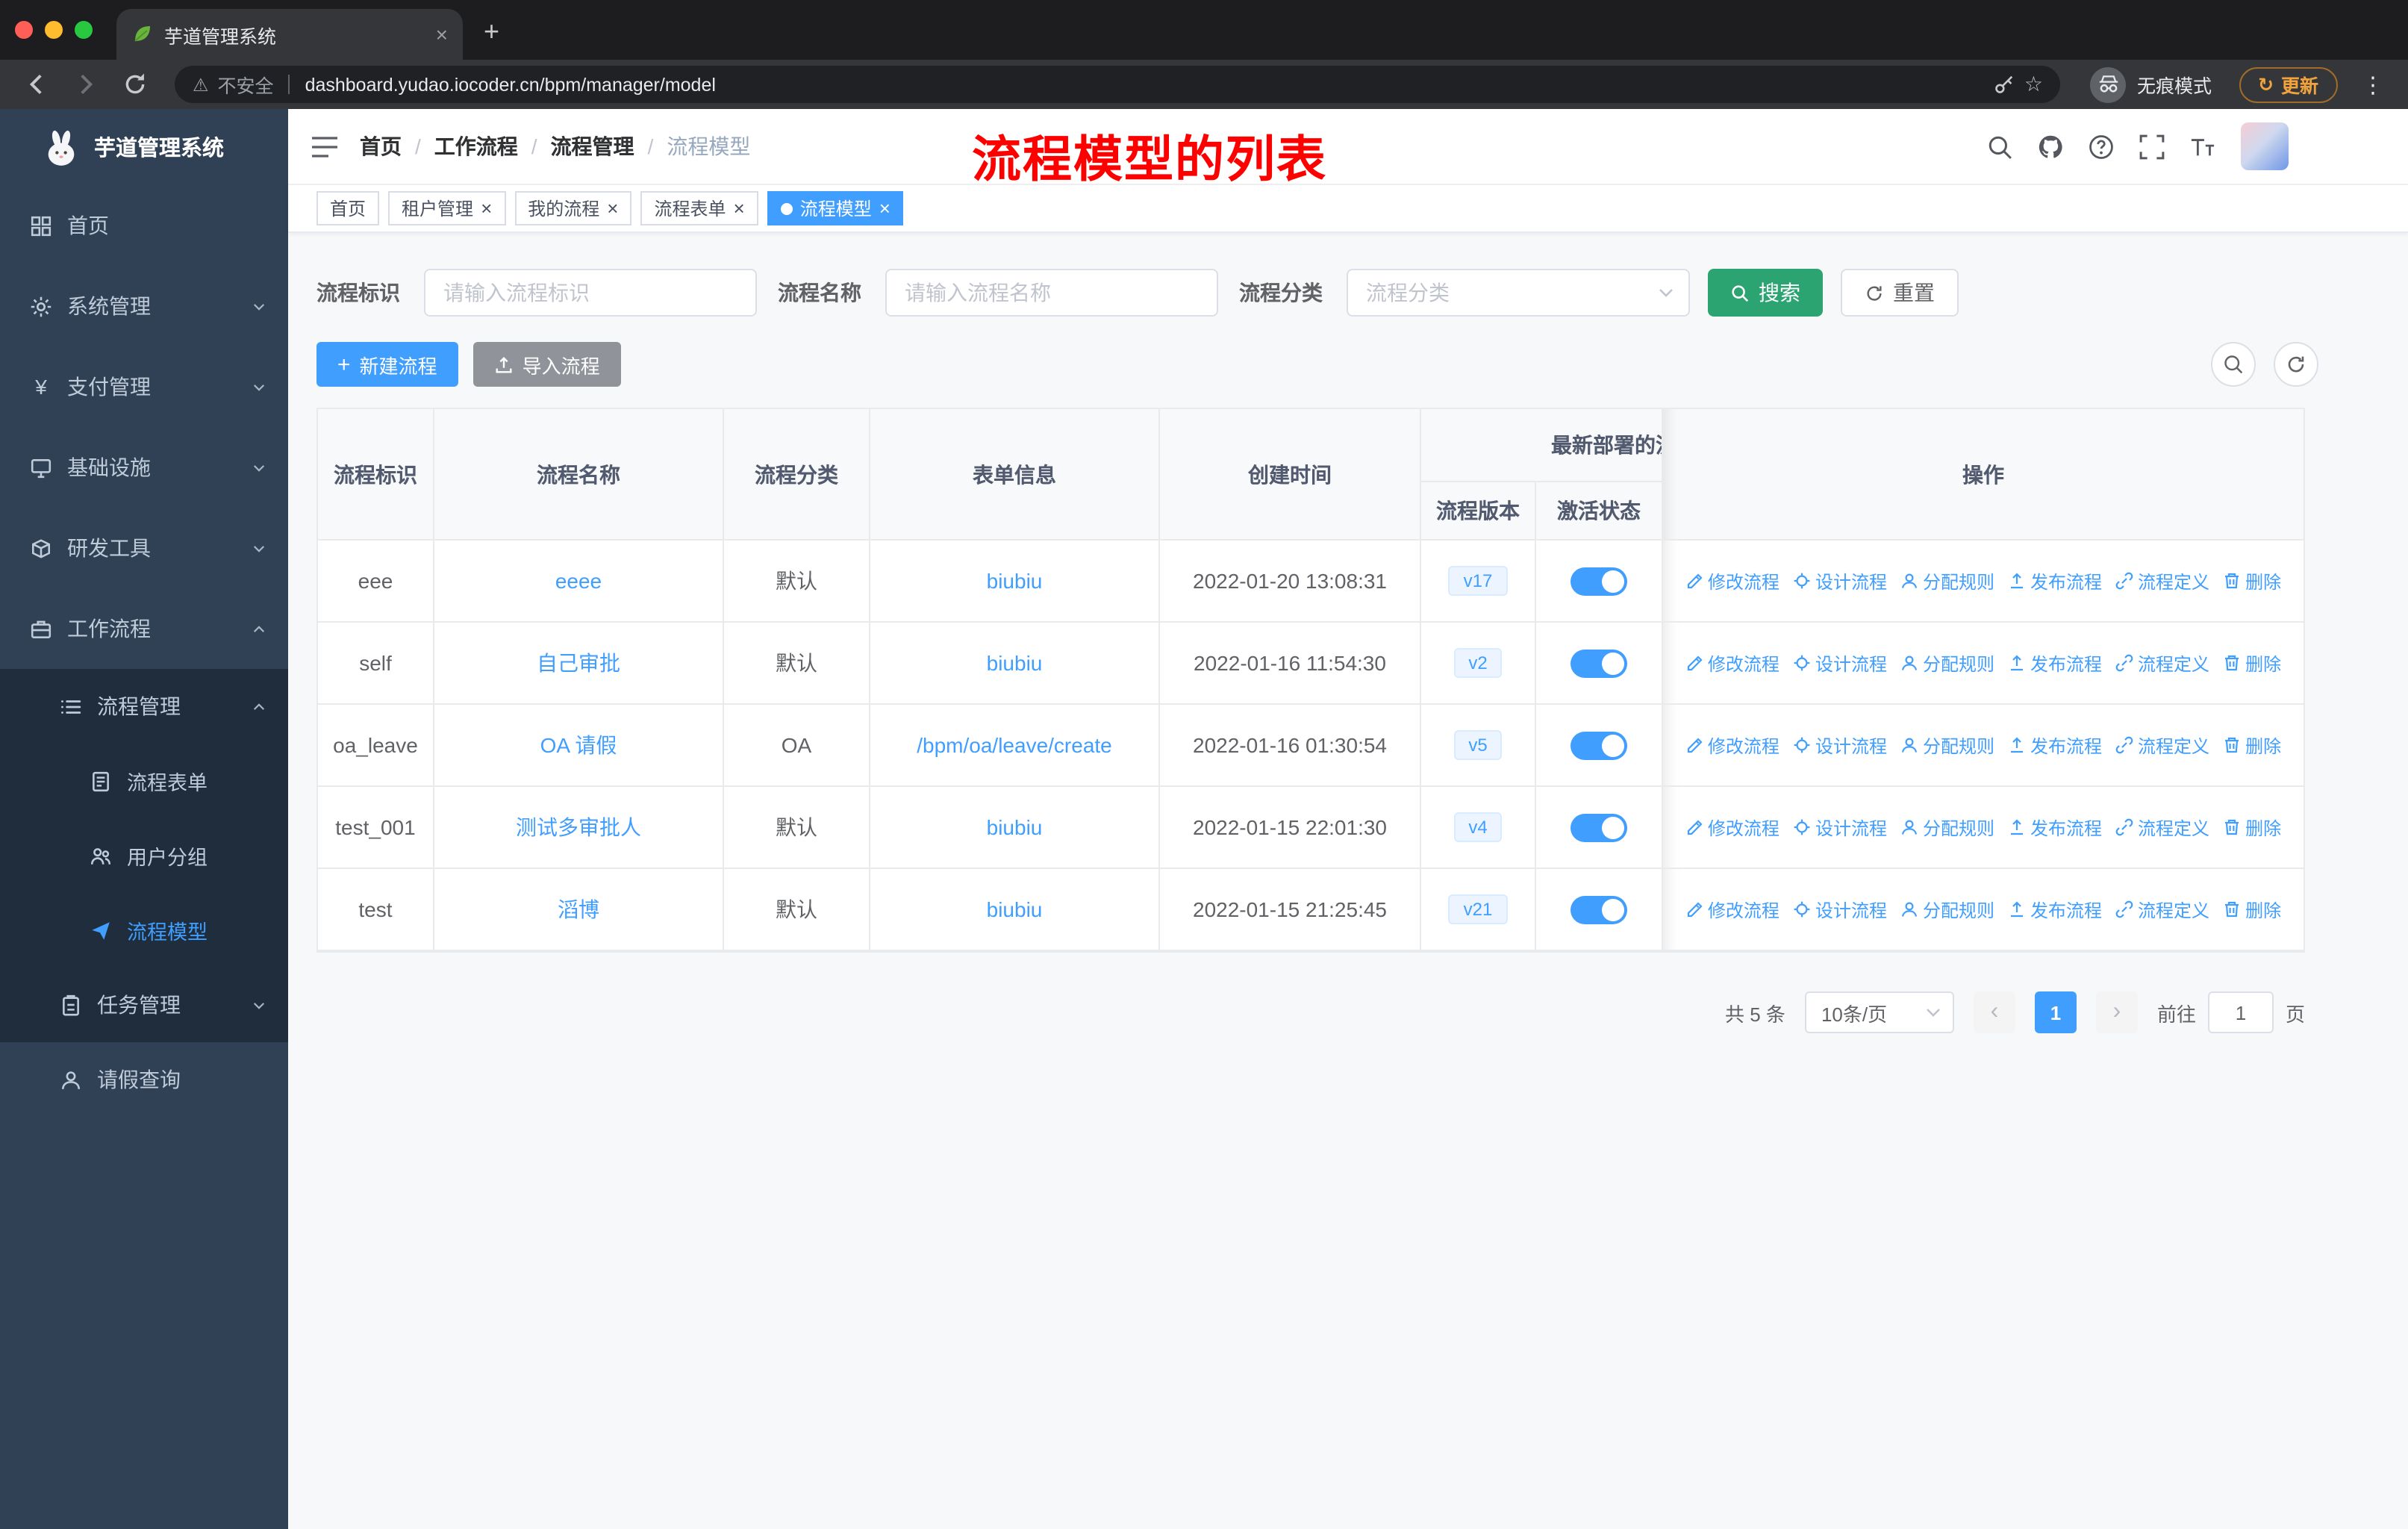  What do you see at coordinates (460, 146) in the screenshot?
I see `breadcrumb-workflow: 工作流程` at bounding box center [460, 146].